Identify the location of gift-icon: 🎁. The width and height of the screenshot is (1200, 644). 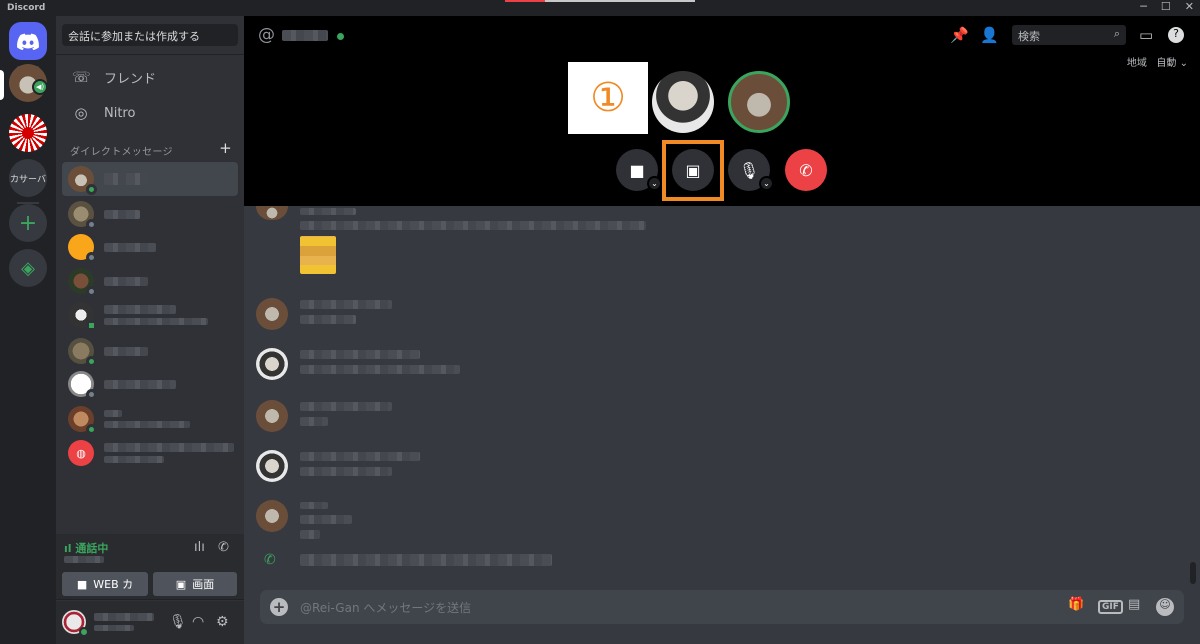
(1076, 604).